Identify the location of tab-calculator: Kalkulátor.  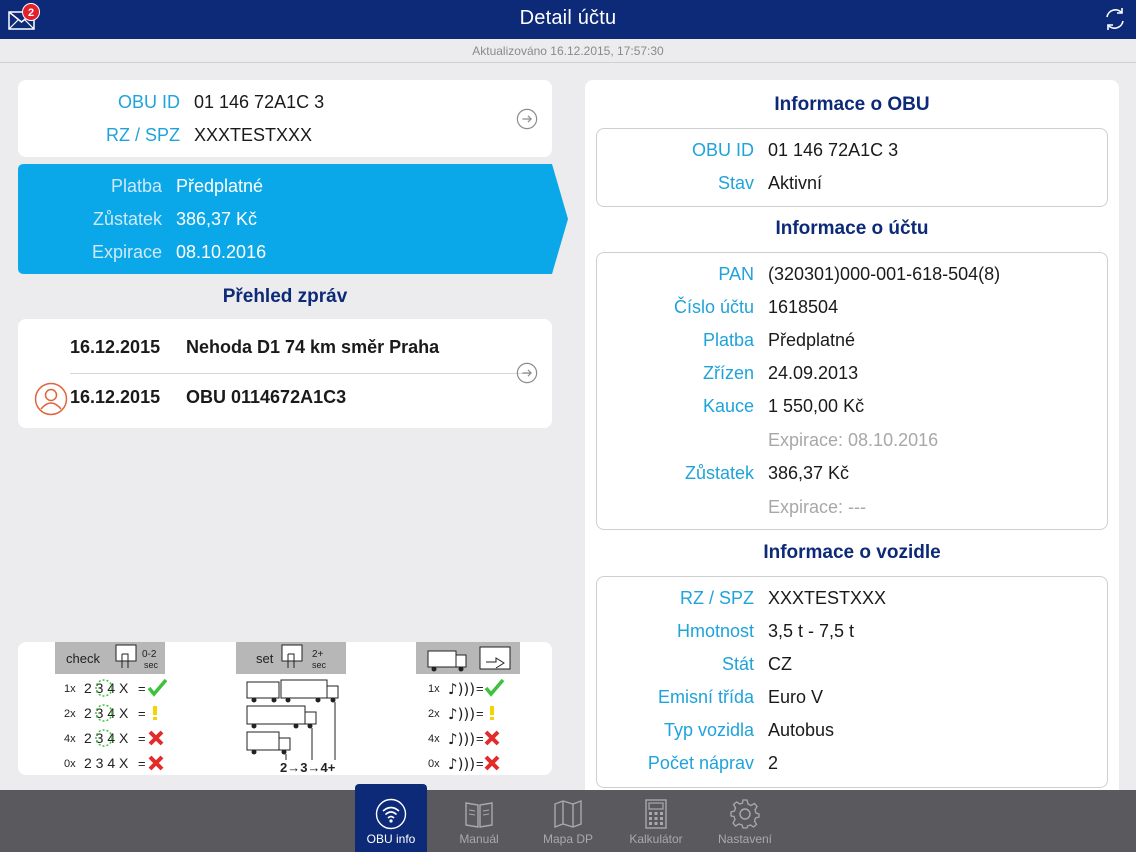
(656, 821).